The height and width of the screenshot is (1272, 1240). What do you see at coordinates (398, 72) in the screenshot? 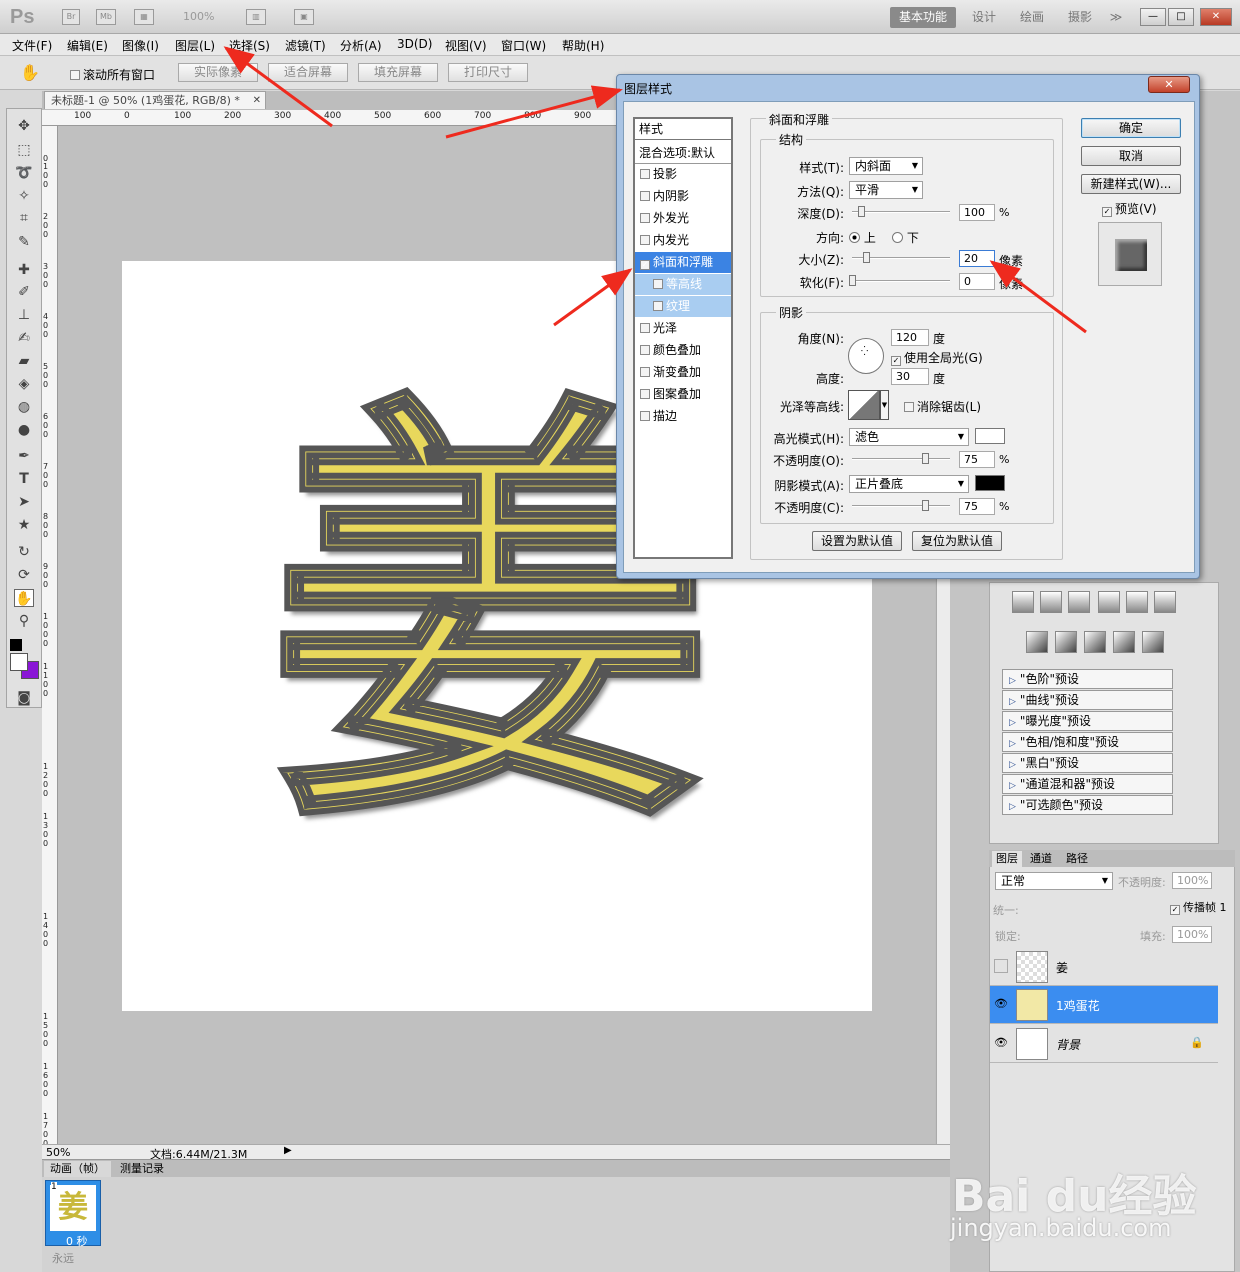
I see `fill-screen-button: 填充屏幕` at bounding box center [398, 72].